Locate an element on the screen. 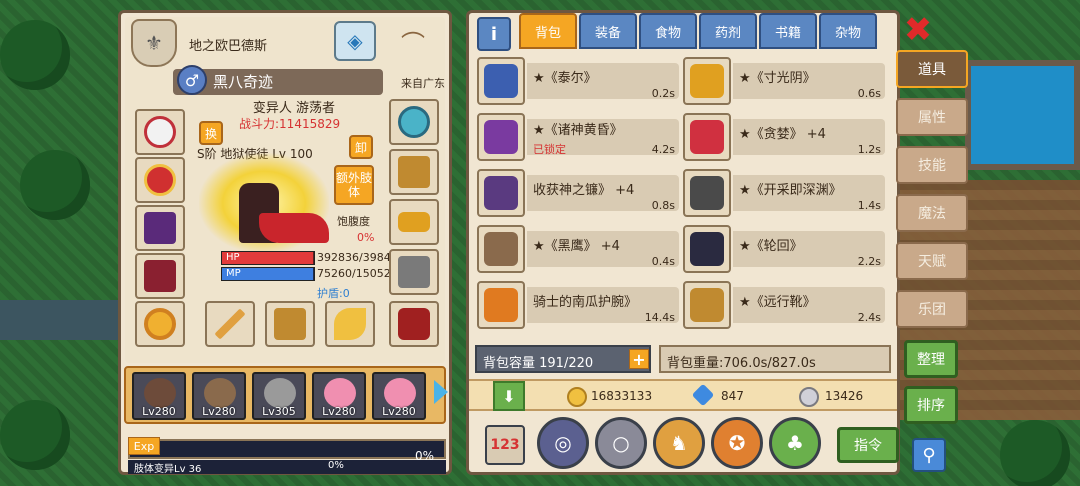 The width and height of the screenshot is (1080, 486). headphones-equip-slot is located at coordinates (160, 132).